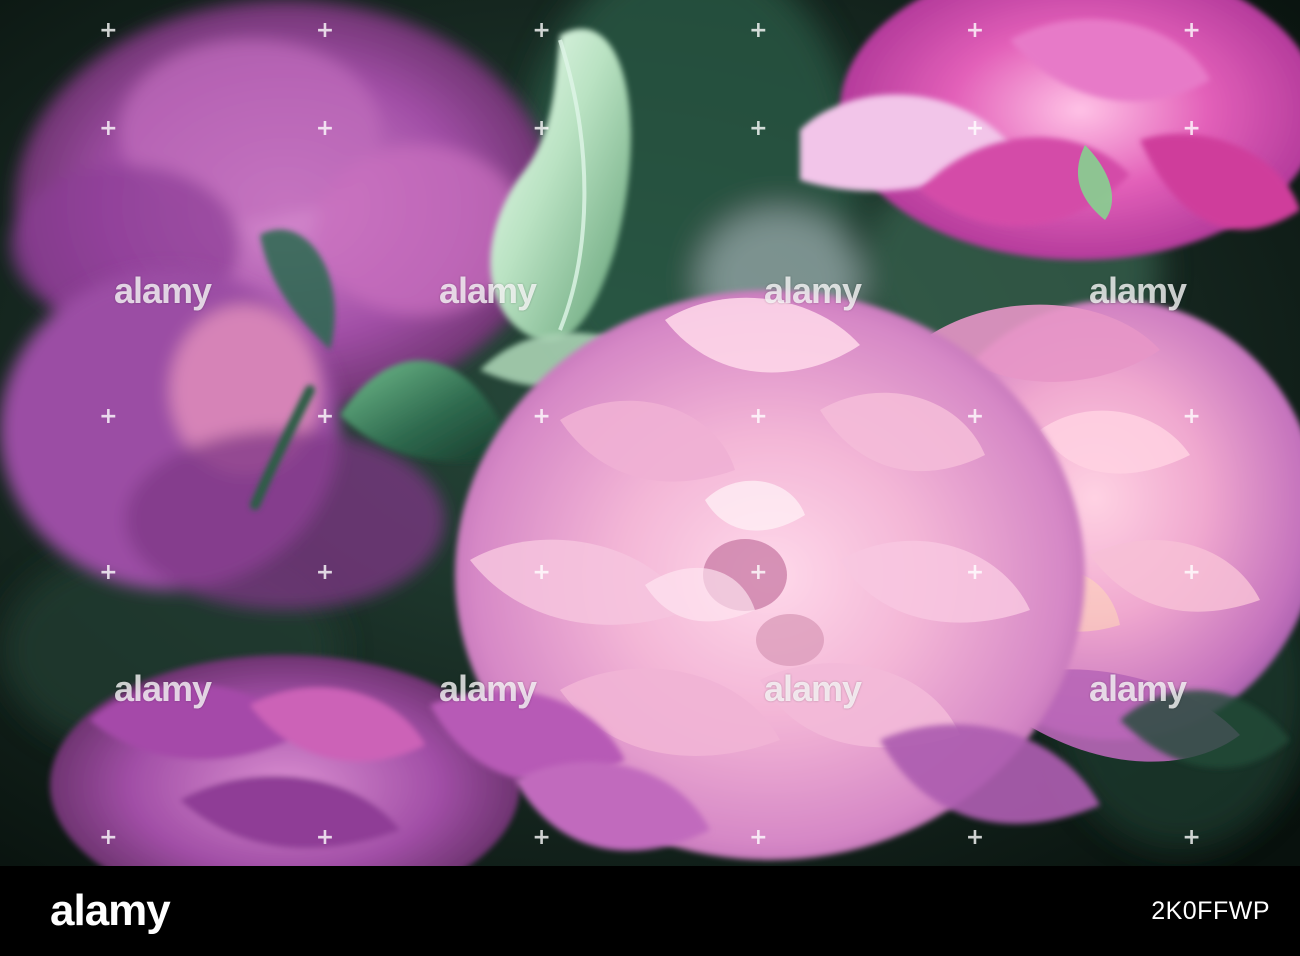 This screenshot has height=956, width=1300. I want to click on footer-bar: alamy 2K0FFWP, so click(650, 911).